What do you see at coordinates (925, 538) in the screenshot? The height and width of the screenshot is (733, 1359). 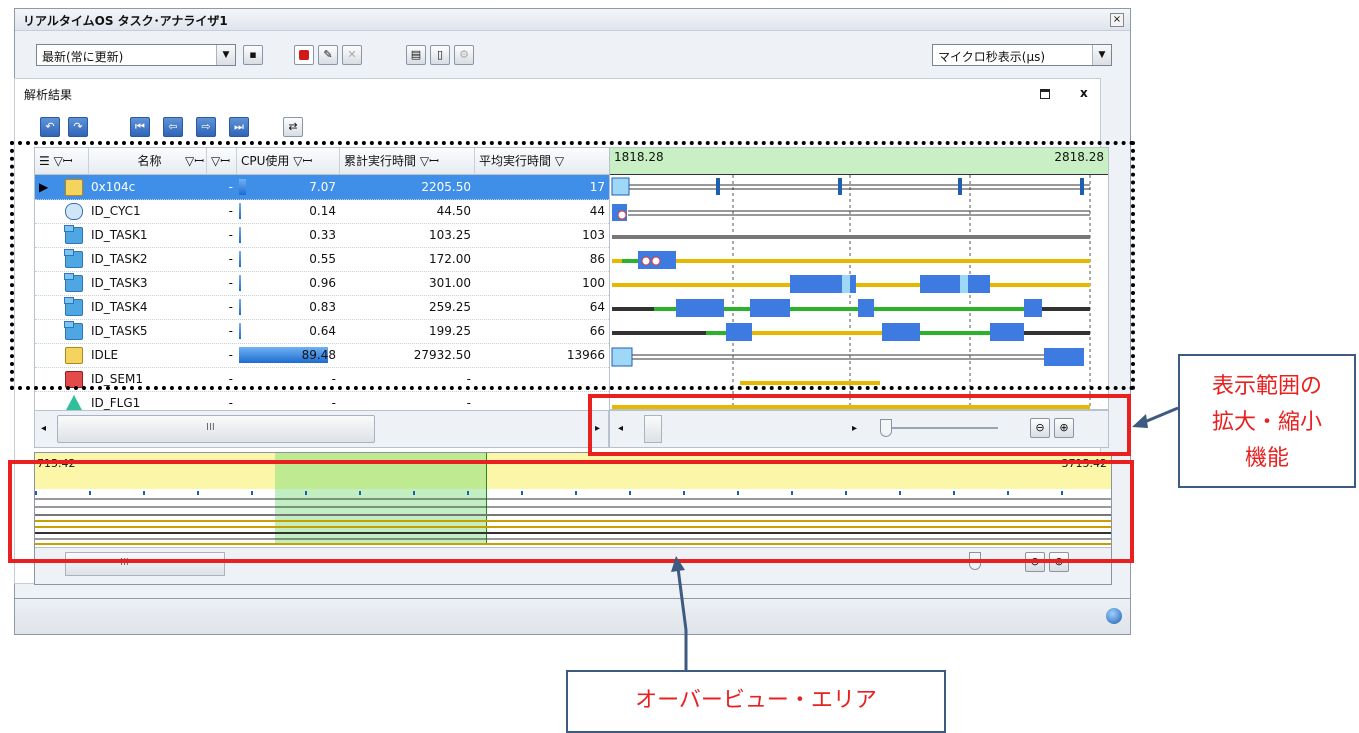 I see `callout-arrows` at bounding box center [925, 538].